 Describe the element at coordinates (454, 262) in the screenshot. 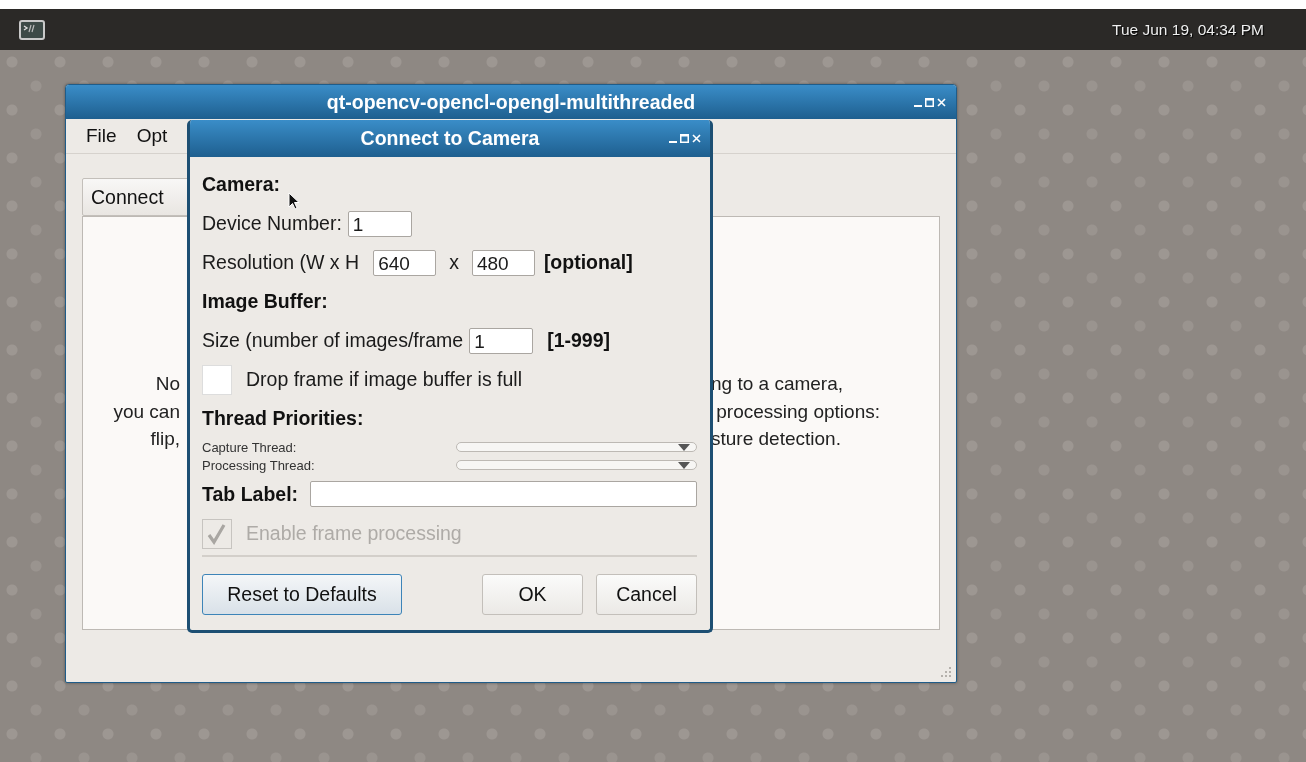

I see `times-sign: x` at that location.